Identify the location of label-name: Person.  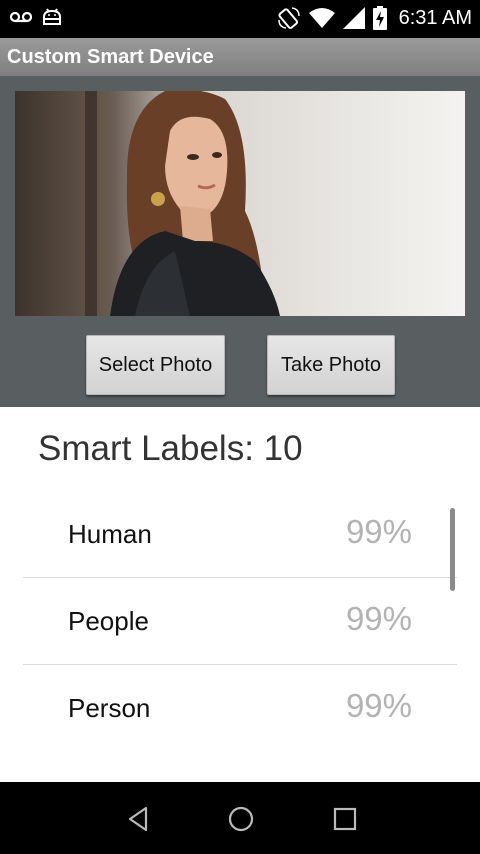
(109, 708).